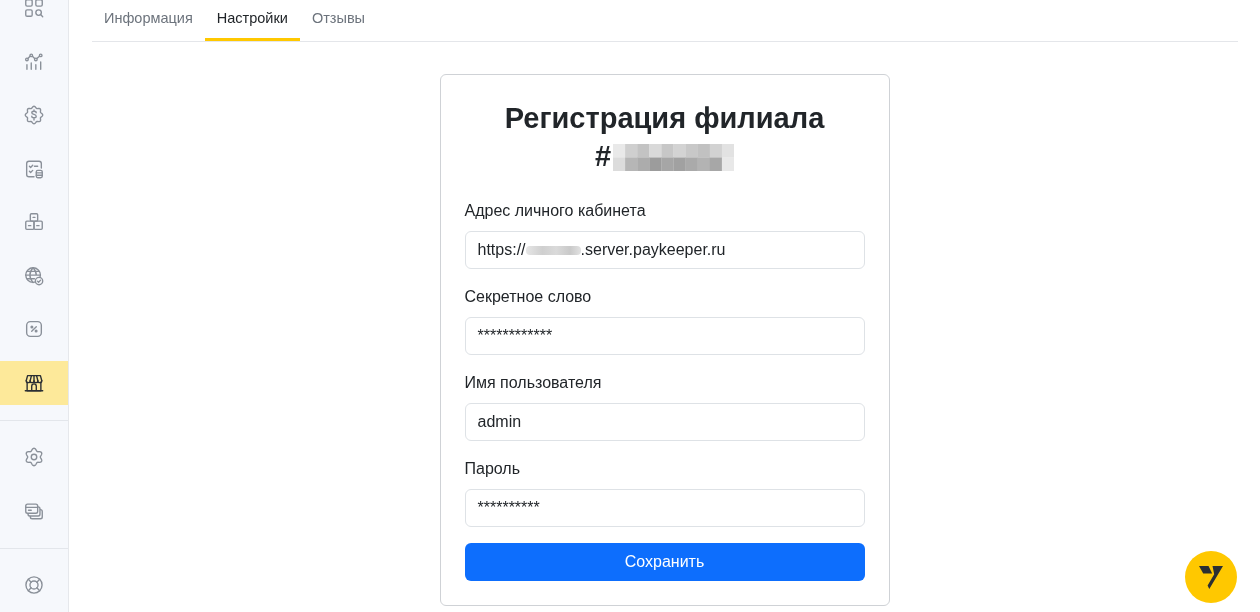  Describe the element at coordinates (603, 156) in the screenshot. I see `number-sign: #` at that location.